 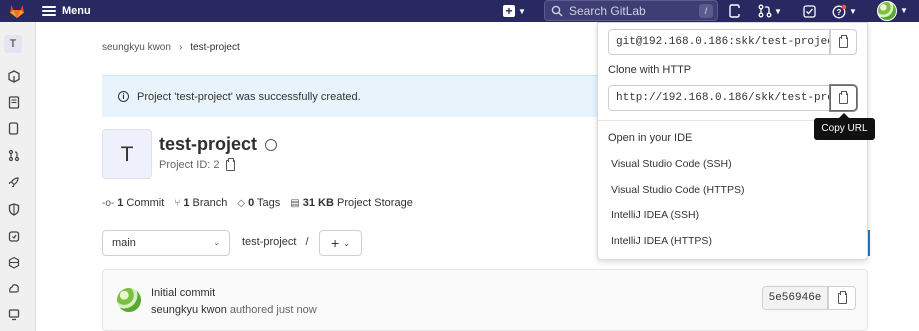 What do you see at coordinates (677, 190) in the screenshot?
I see `ide-item-vscode-https: Visual Studio Code (HTTPS)` at bounding box center [677, 190].